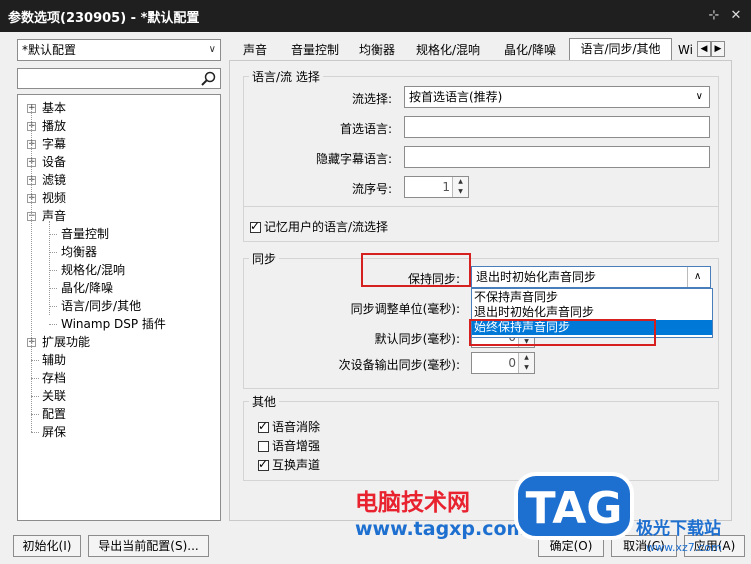 This screenshot has height=564, width=751. What do you see at coordinates (405, 309) in the screenshot?
I see `adjust-unit-label: 同步调整单位(毫秒):` at bounding box center [405, 309].